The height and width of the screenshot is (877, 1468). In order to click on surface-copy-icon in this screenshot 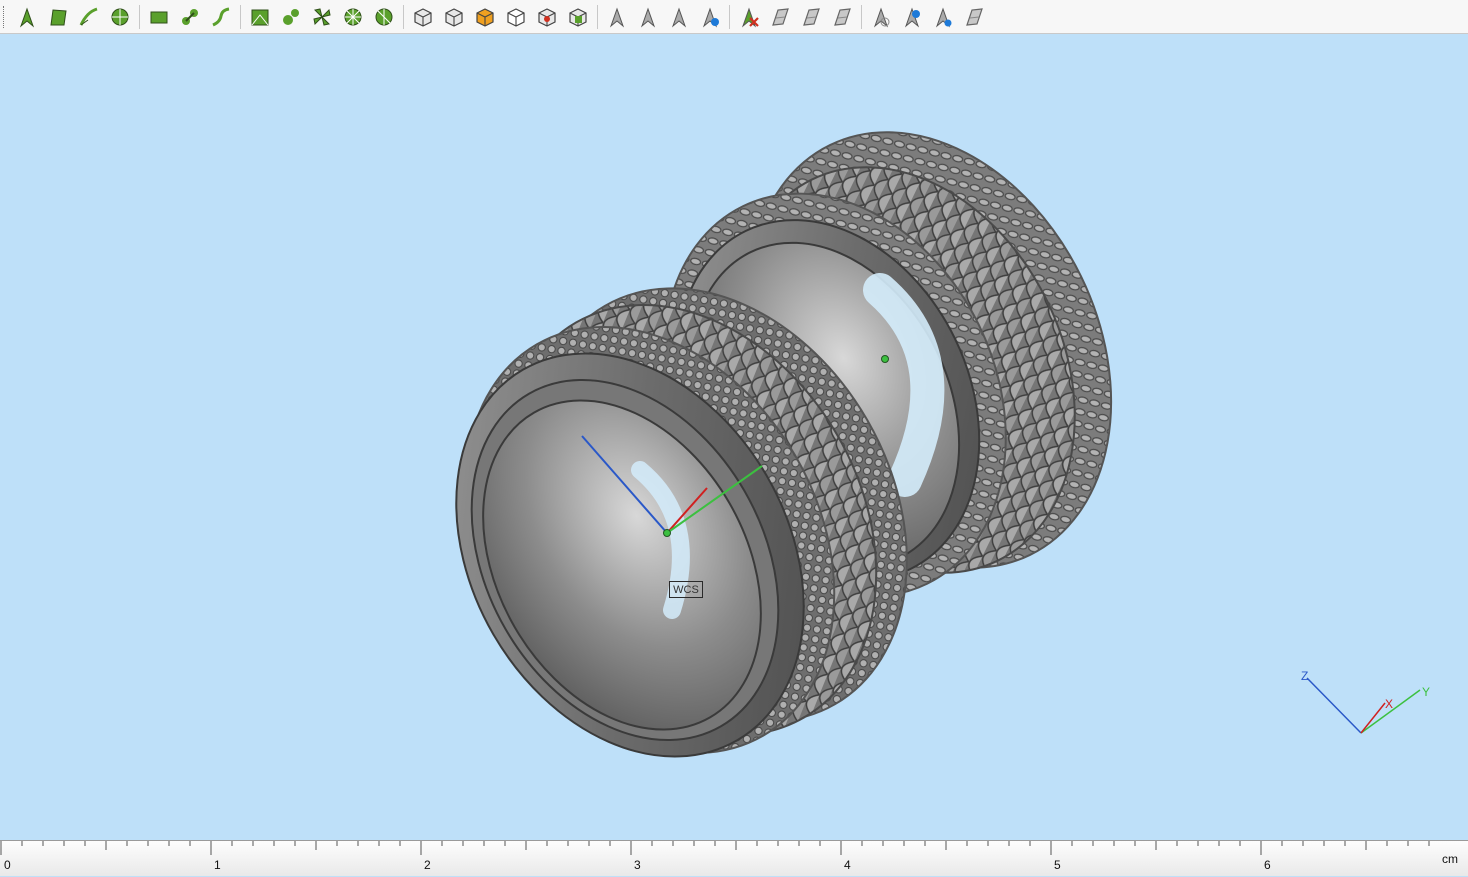, I will do `click(811, 17)`.